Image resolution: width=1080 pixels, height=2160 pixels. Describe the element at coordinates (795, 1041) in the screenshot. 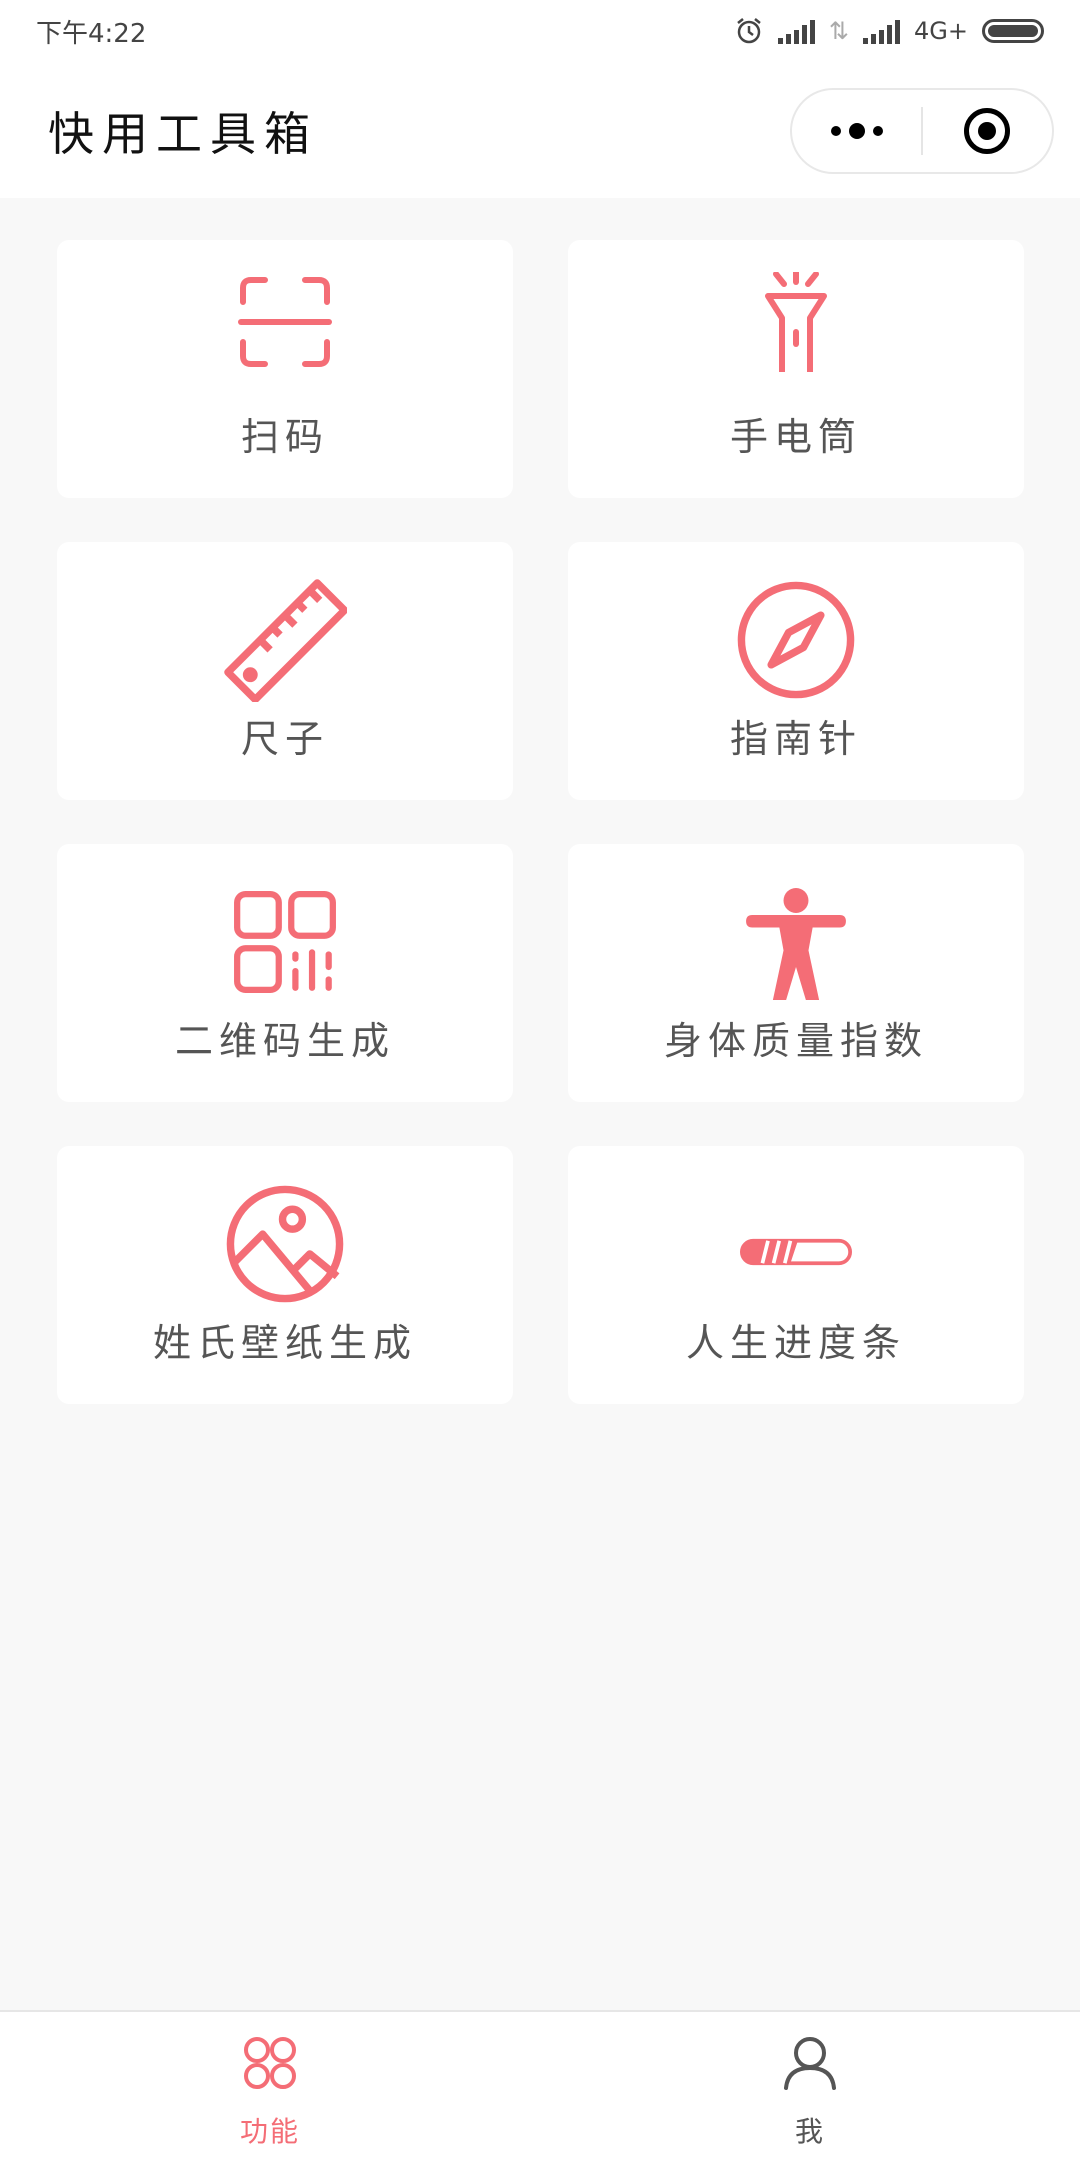

I see `tool-label: 身体质量指数` at that location.